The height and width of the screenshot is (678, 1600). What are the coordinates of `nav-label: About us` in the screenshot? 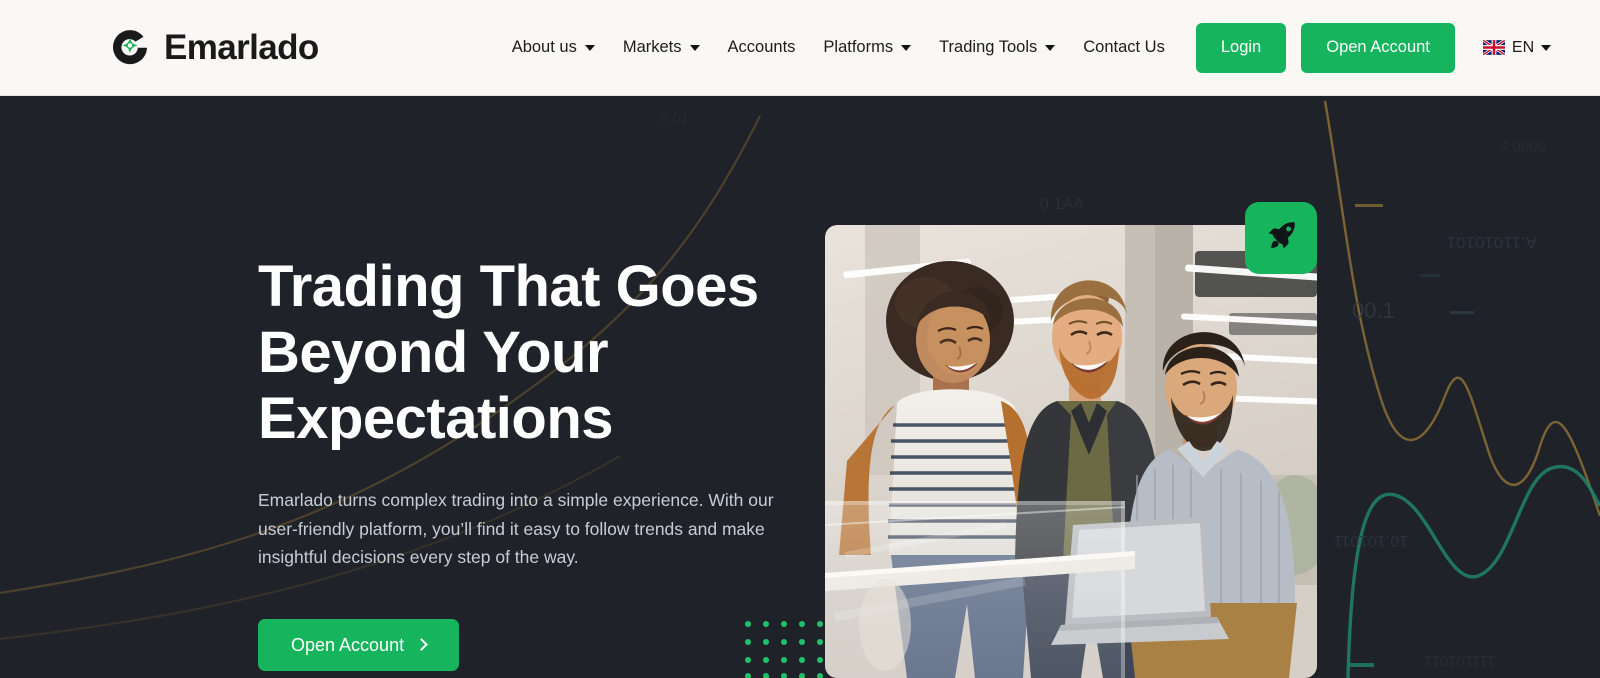 It's located at (544, 47).